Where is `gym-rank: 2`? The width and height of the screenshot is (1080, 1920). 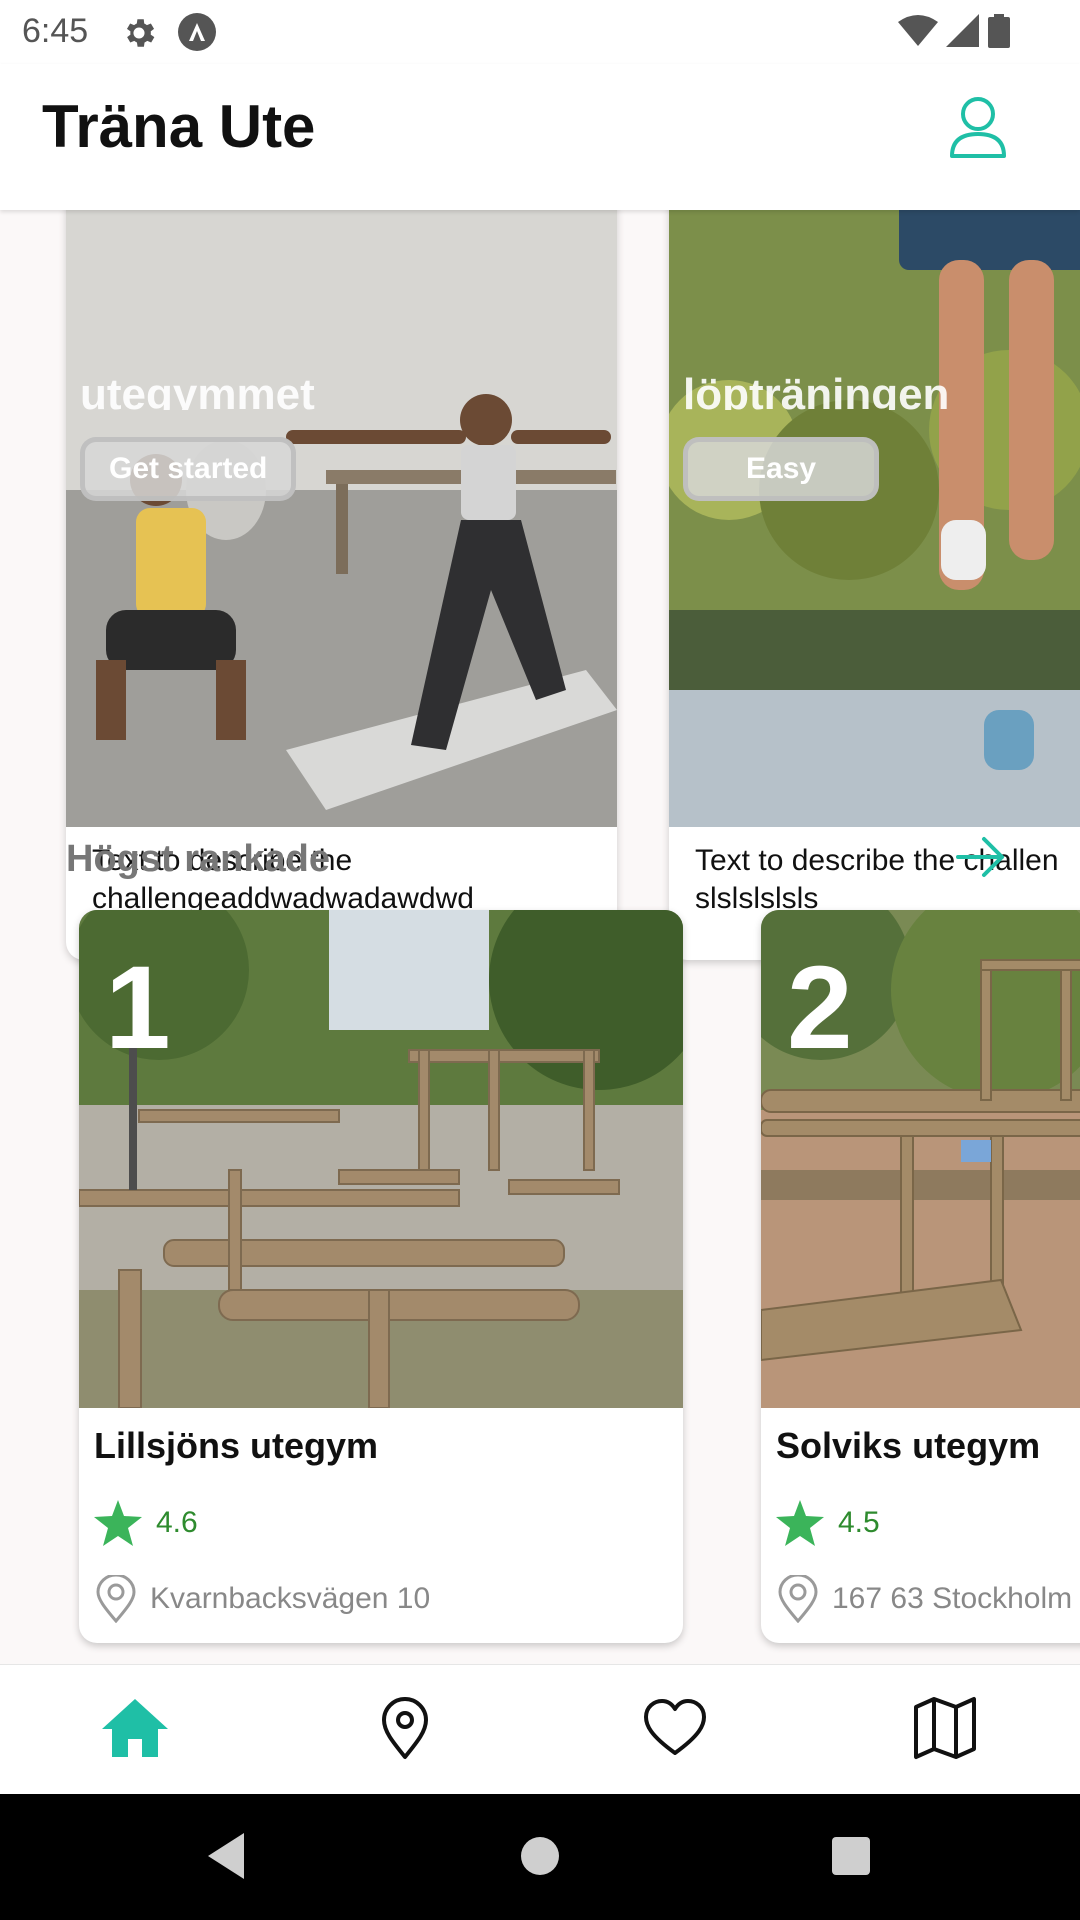 gym-rank: 2 is located at coordinates (820, 1008).